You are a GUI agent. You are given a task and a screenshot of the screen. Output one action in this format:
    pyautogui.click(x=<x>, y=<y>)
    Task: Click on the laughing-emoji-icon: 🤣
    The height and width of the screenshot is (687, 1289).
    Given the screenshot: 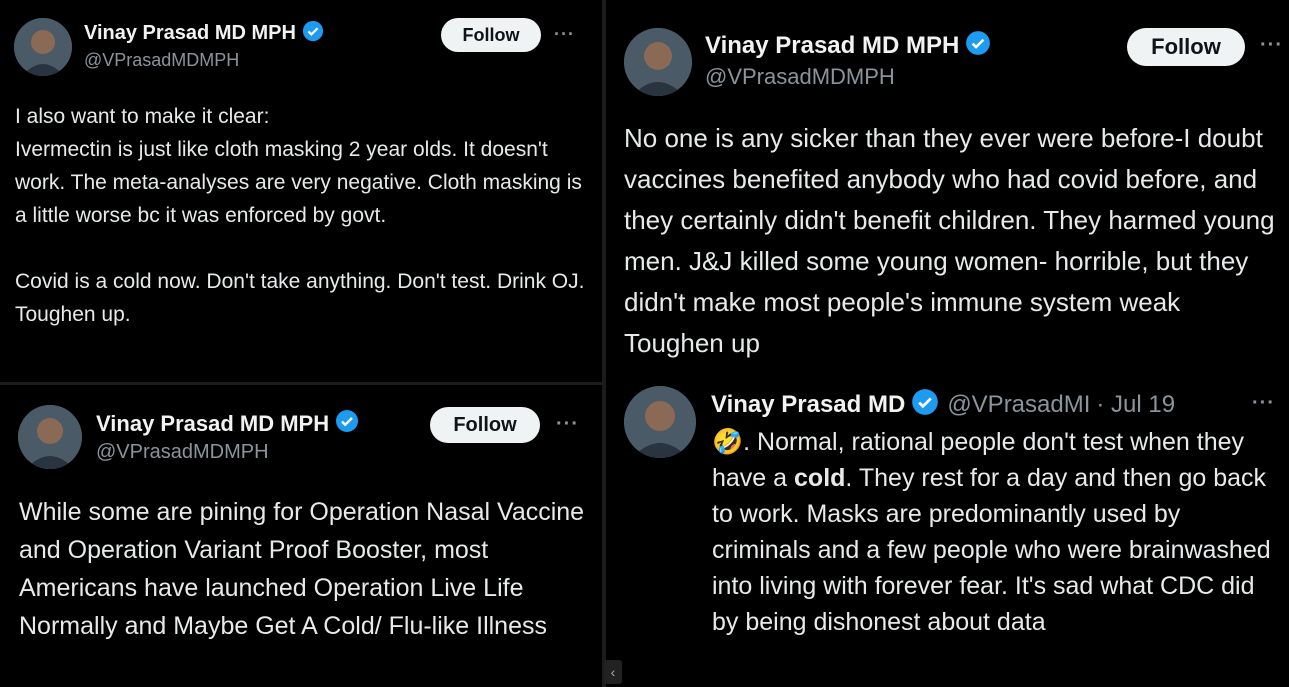 What is the action you would take?
    pyautogui.click(x=728, y=442)
    